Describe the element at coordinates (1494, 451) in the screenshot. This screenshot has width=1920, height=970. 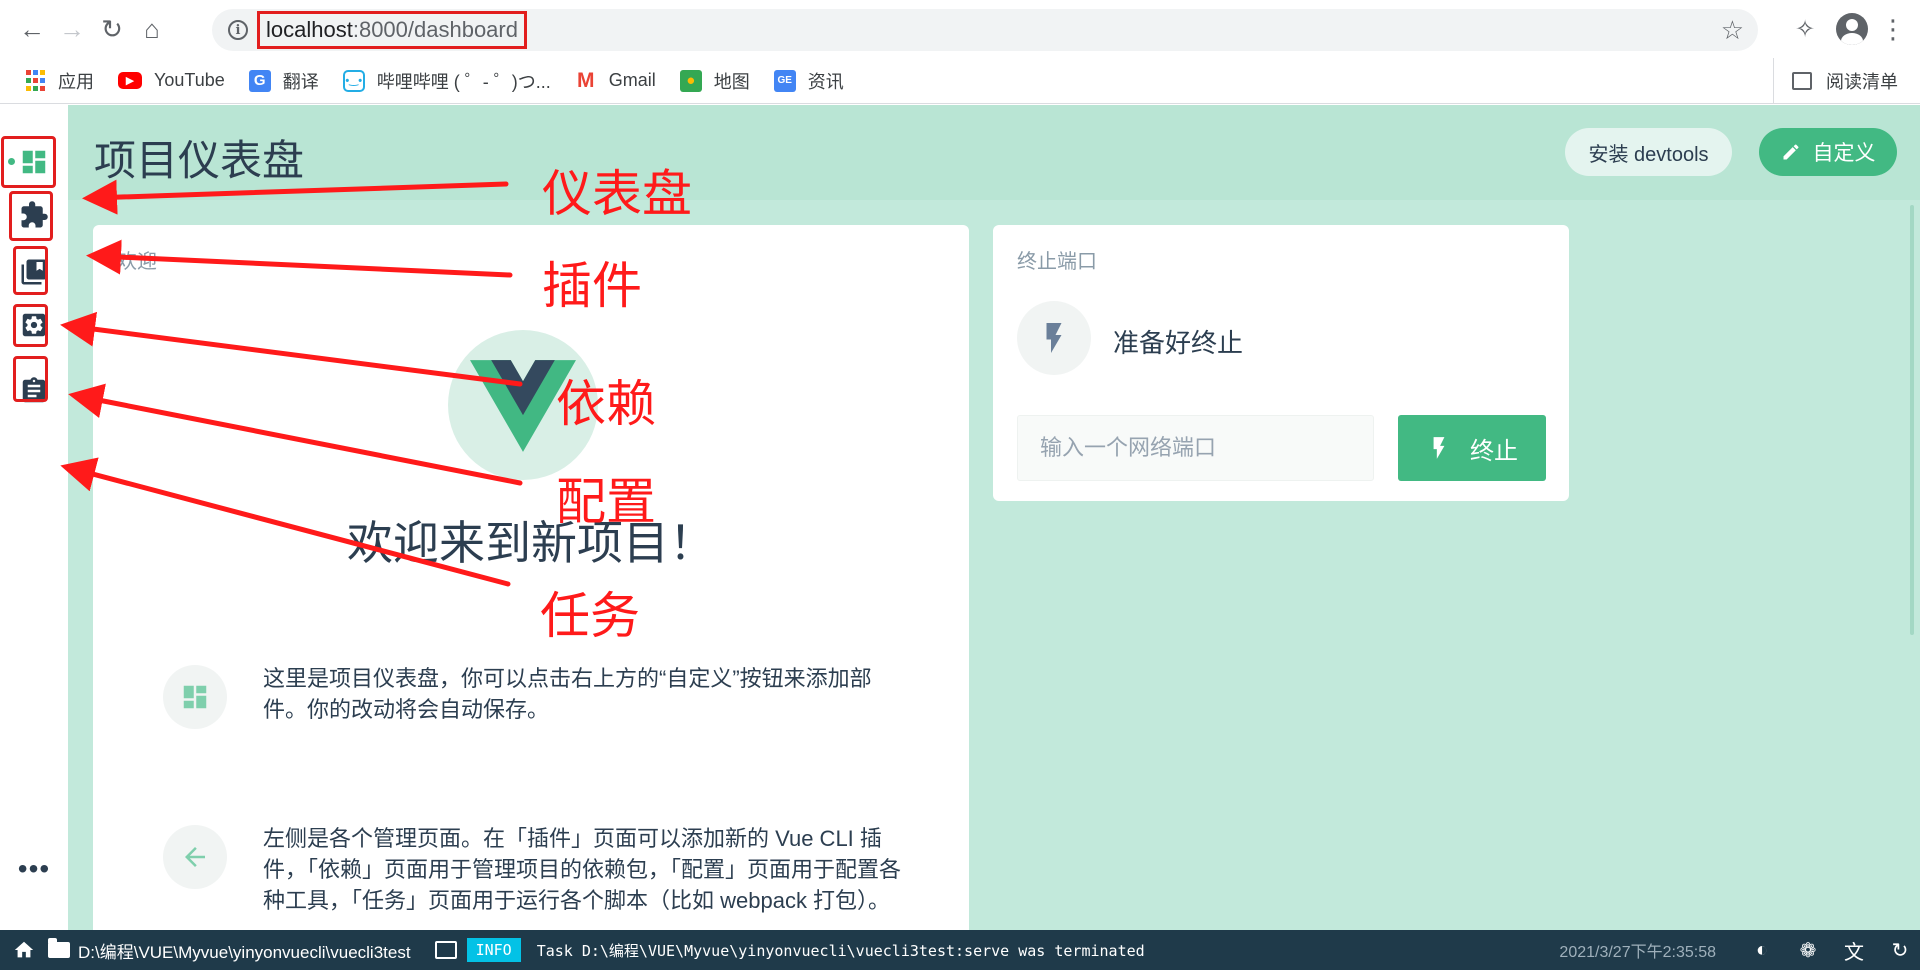
I see `kill-button-label: 终止` at that location.